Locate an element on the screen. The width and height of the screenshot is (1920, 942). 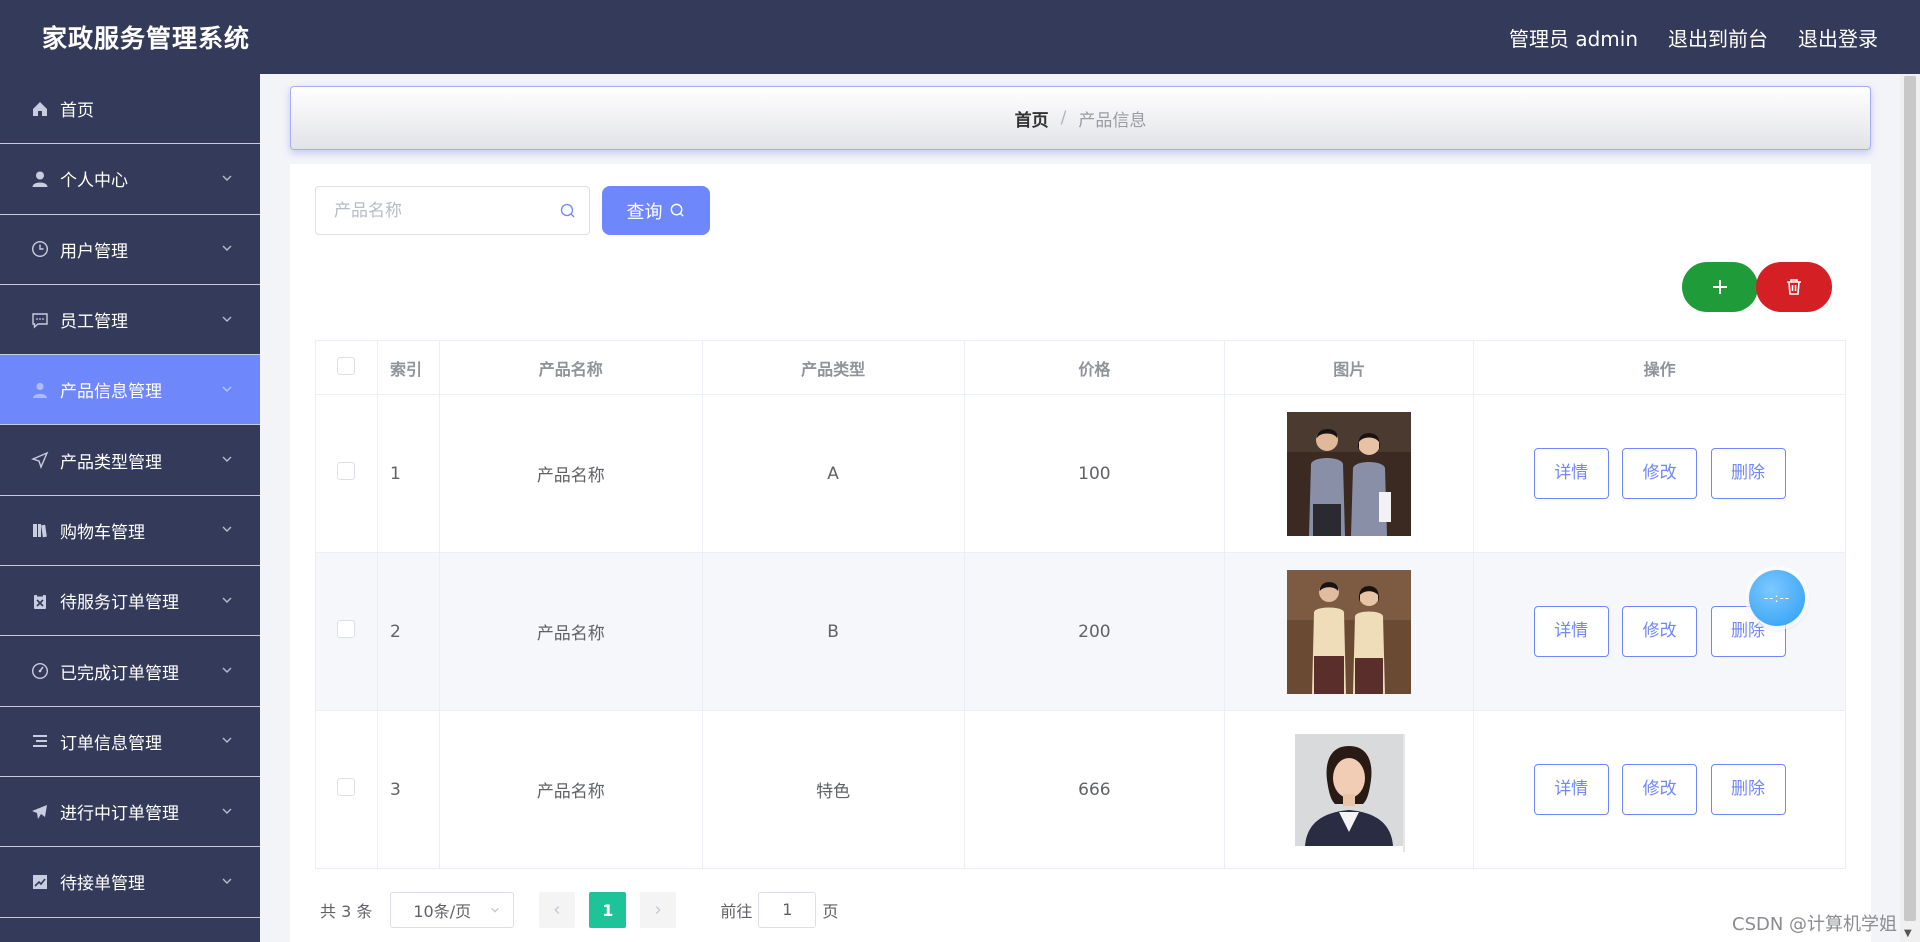
sidebar-item-label: 进行中订单管理 is located at coordinates (119, 814).